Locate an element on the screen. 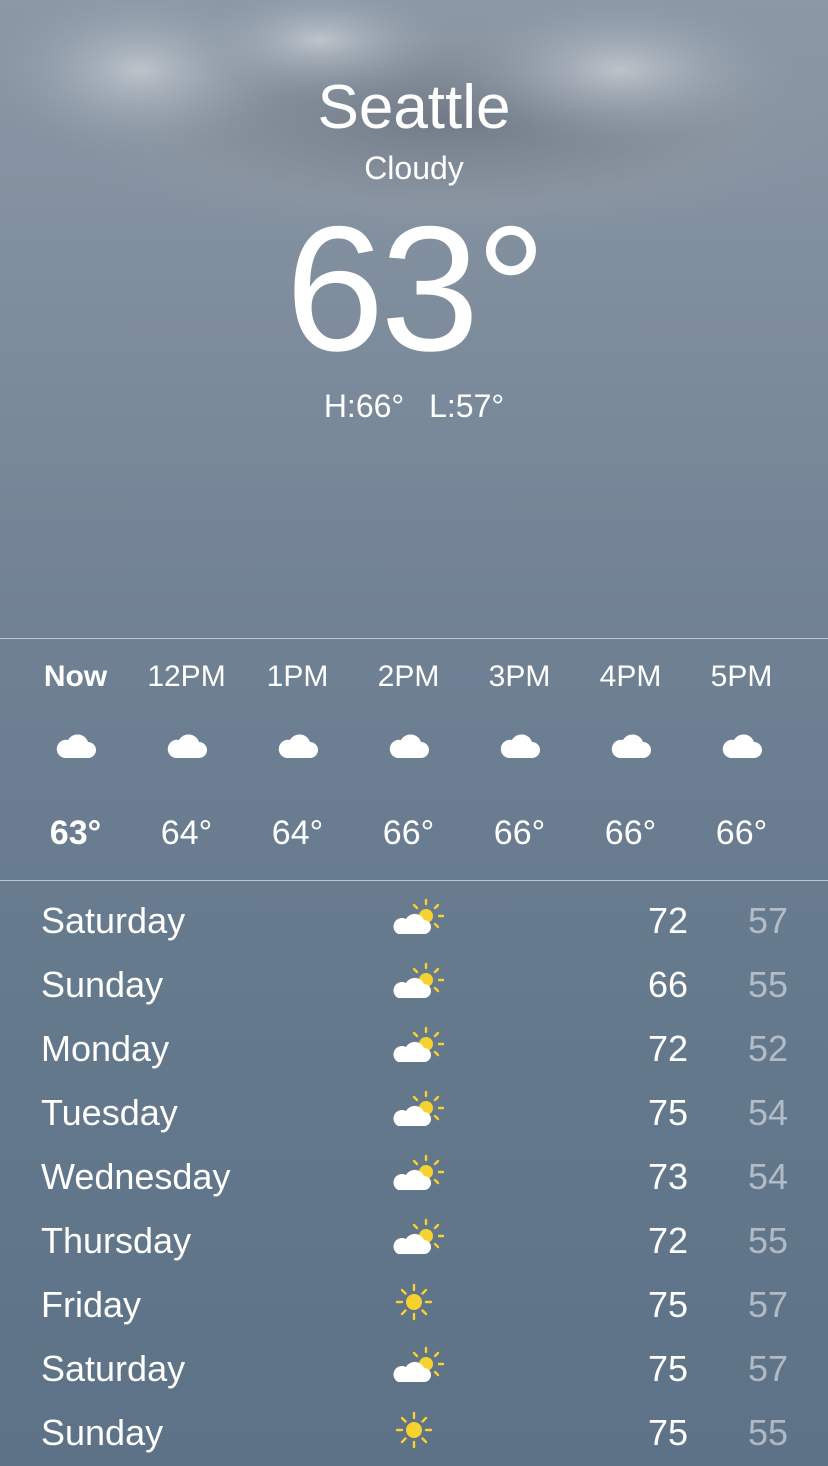 The image size is (828, 1466). daily-row: Wednesday 73 54 is located at coordinates (414, 1176).